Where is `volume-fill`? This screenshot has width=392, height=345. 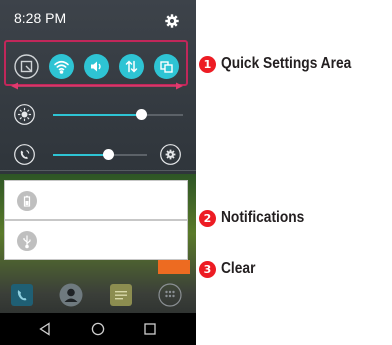 volume-fill is located at coordinates (80, 155).